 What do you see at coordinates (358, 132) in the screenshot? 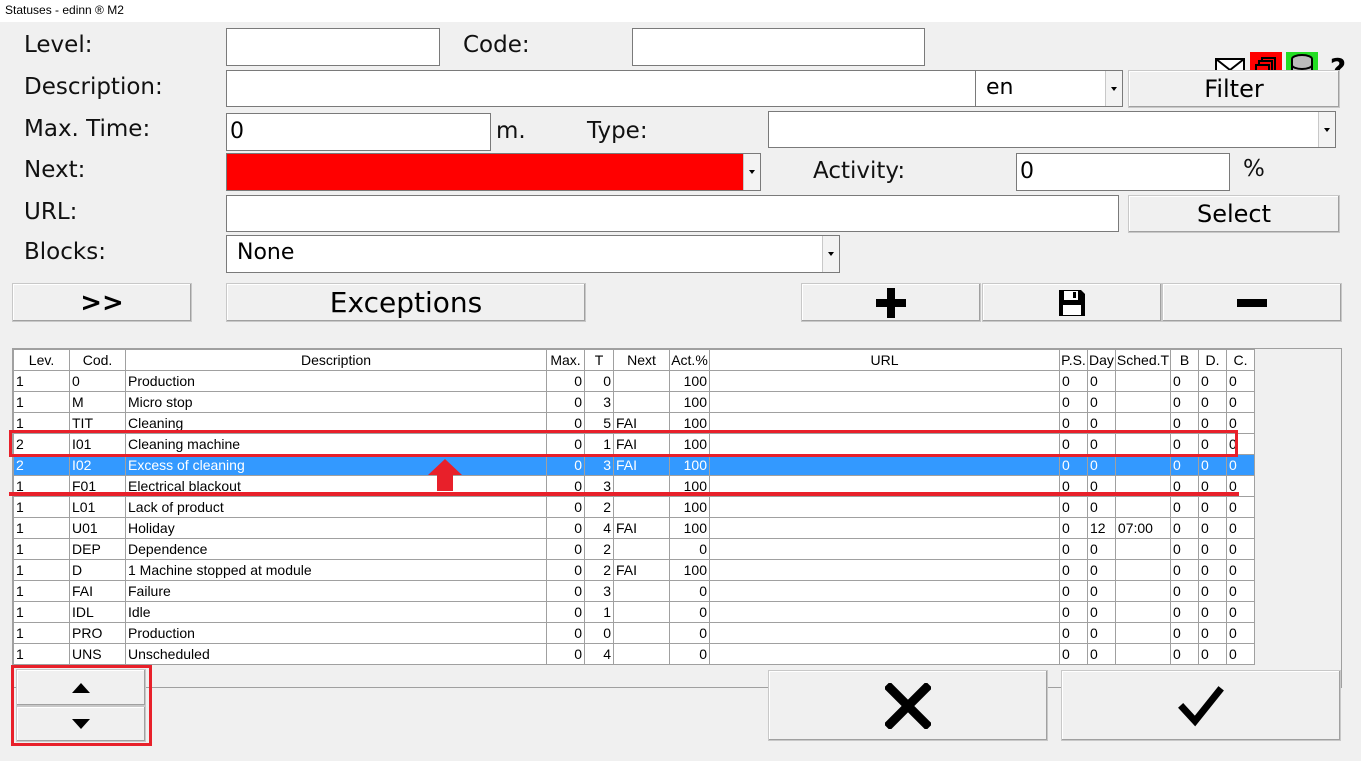
I see `max-time-input: 0` at bounding box center [358, 132].